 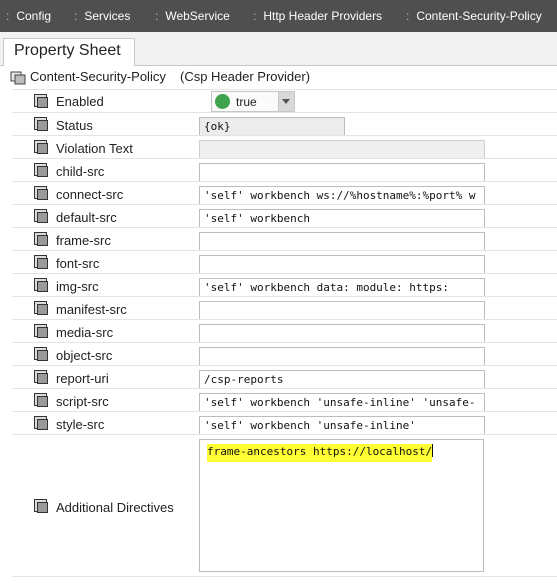 I want to click on breadcrumb-config: : Config, so click(x=28, y=16).